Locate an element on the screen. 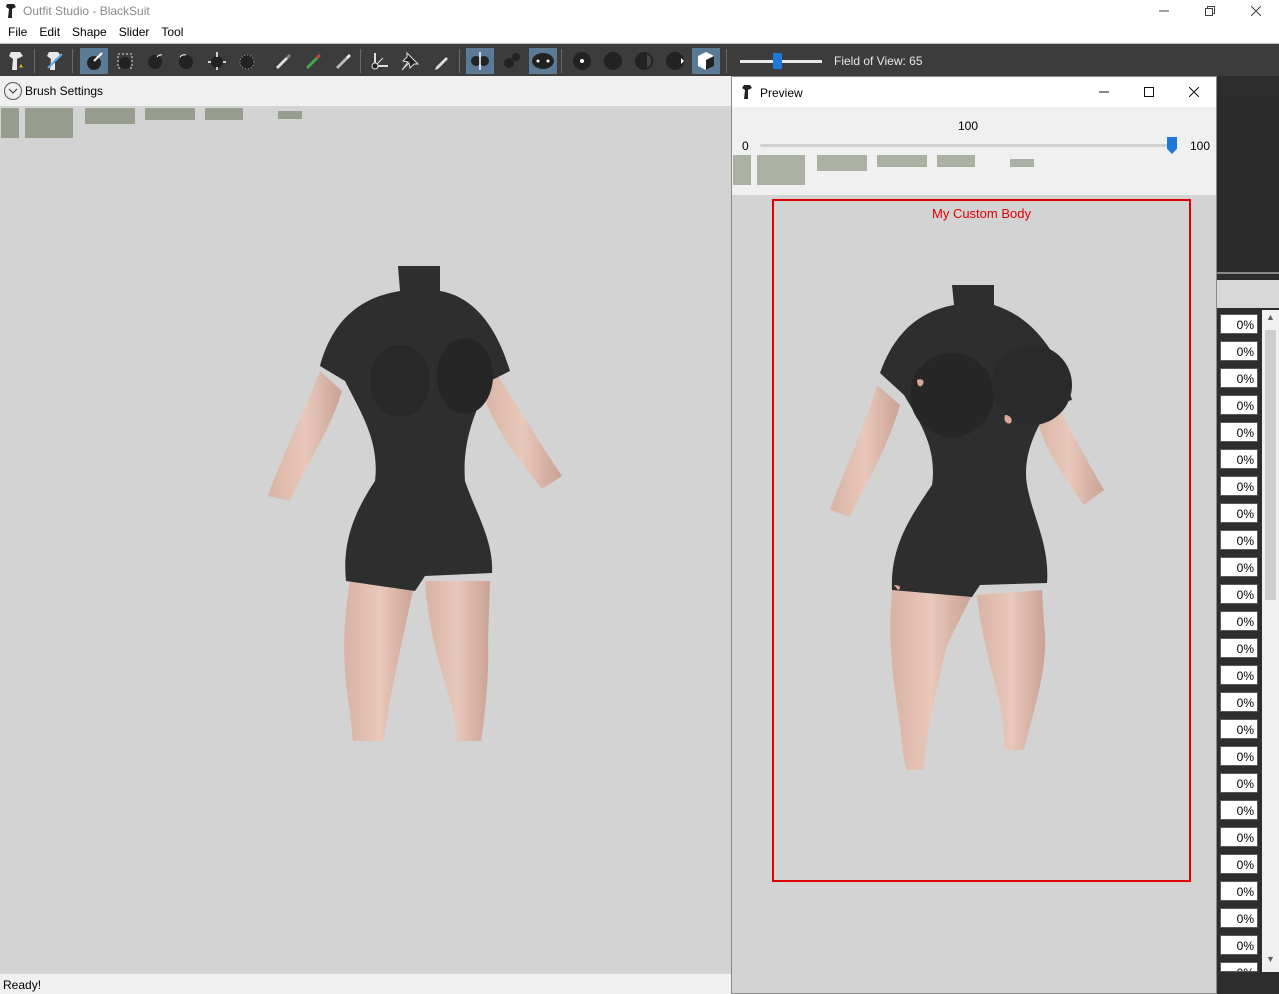 Image resolution: width=1279 pixels, height=994 pixels. move-brush-icon is located at coordinates (217, 61).